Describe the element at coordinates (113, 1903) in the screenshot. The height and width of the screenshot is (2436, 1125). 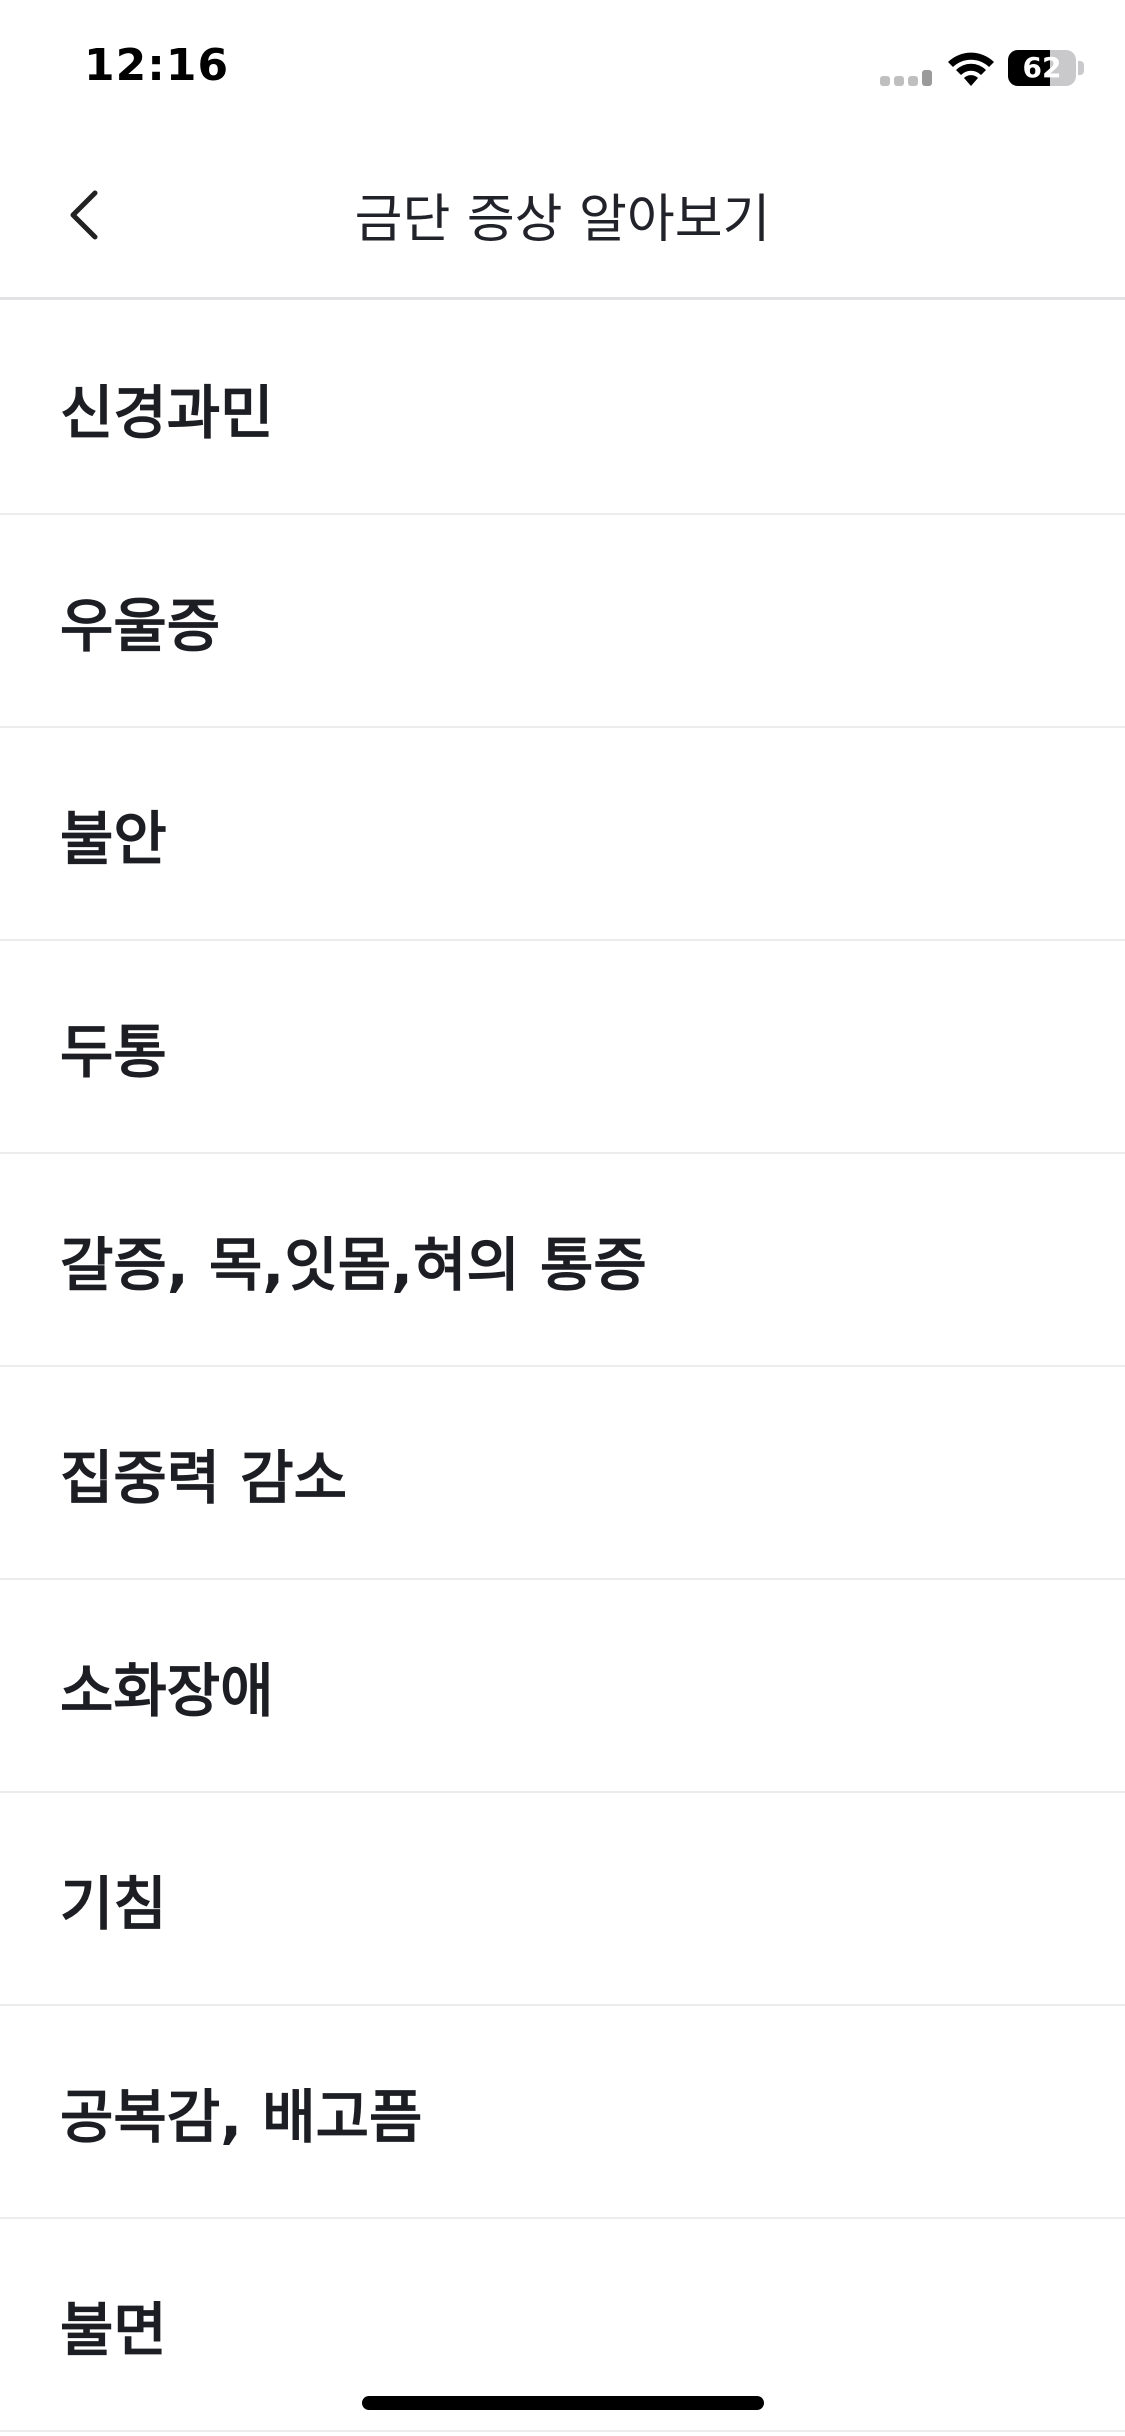
I see `list-item-label: 기침` at that location.